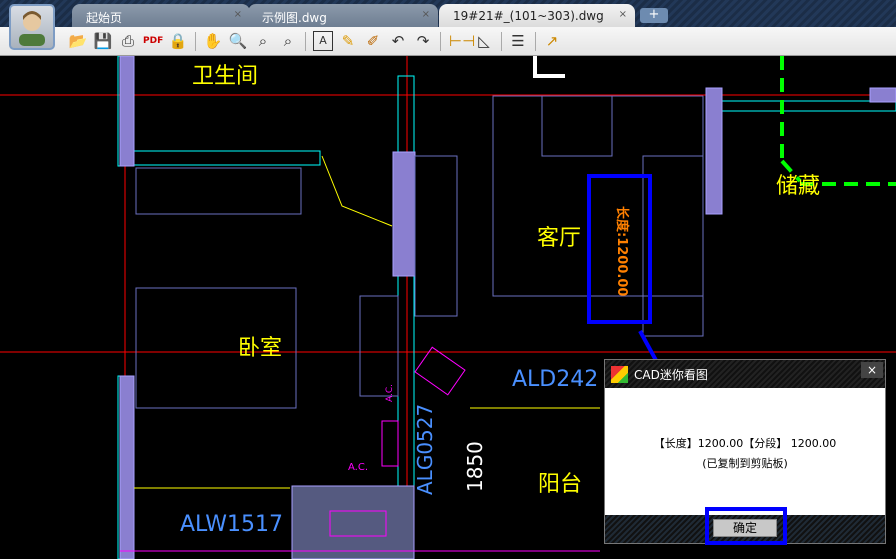 The height and width of the screenshot is (559, 896). What do you see at coordinates (78, 41) in the screenshot?
I see `open-icon: 📂` at bounding box center [78, 41].